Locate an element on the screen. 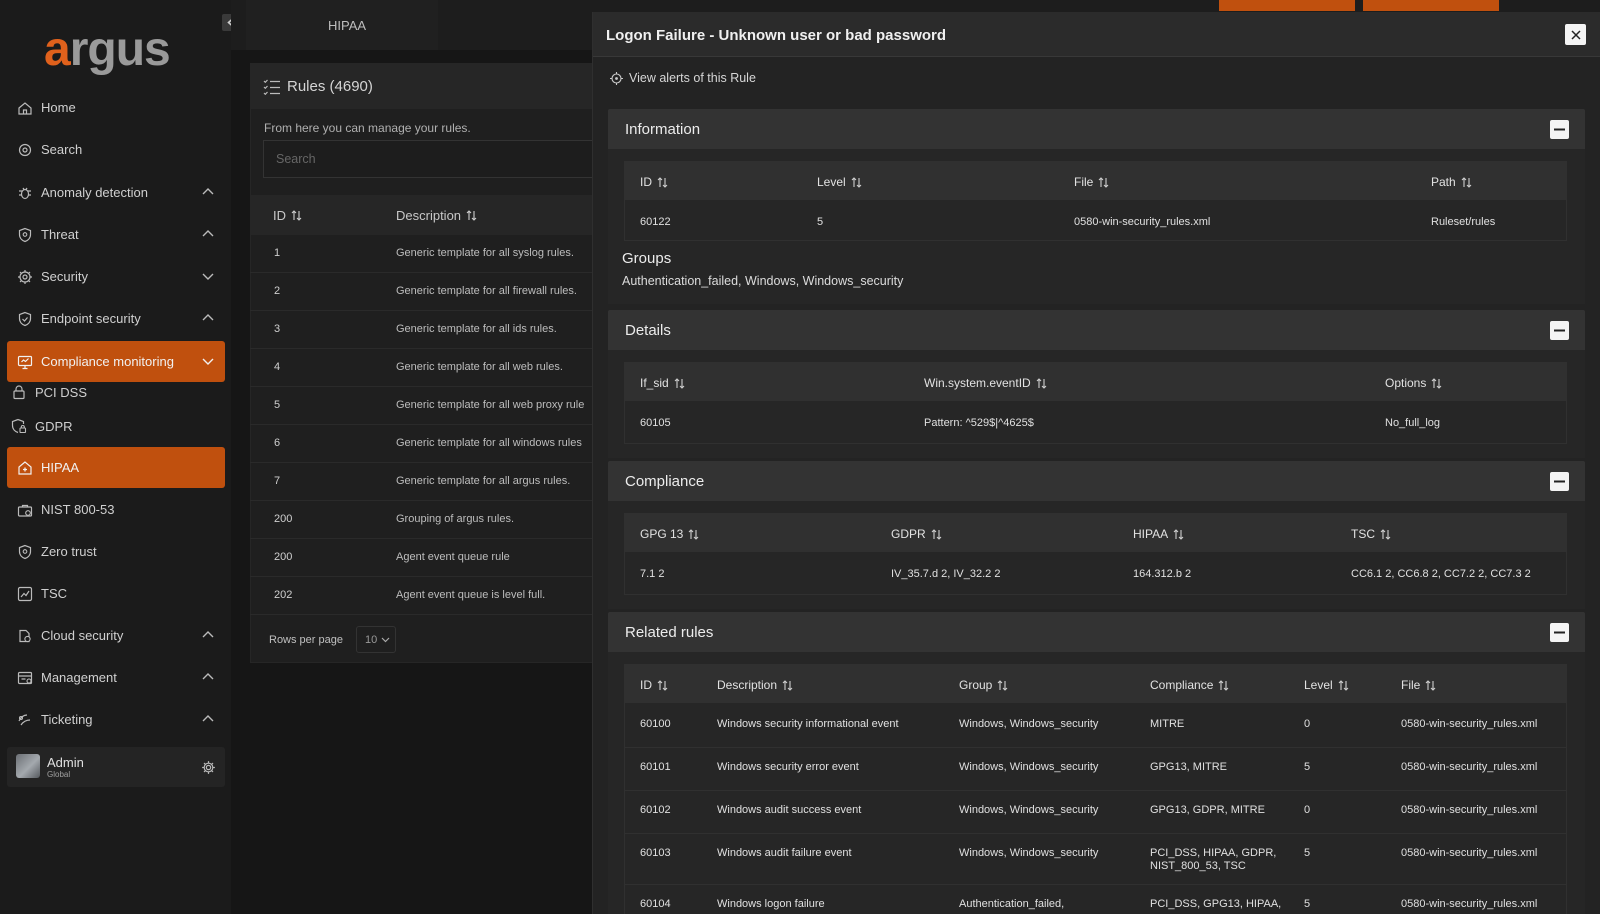  sidebar-item-label: Endpoint security is located at coordinates (91, 318).